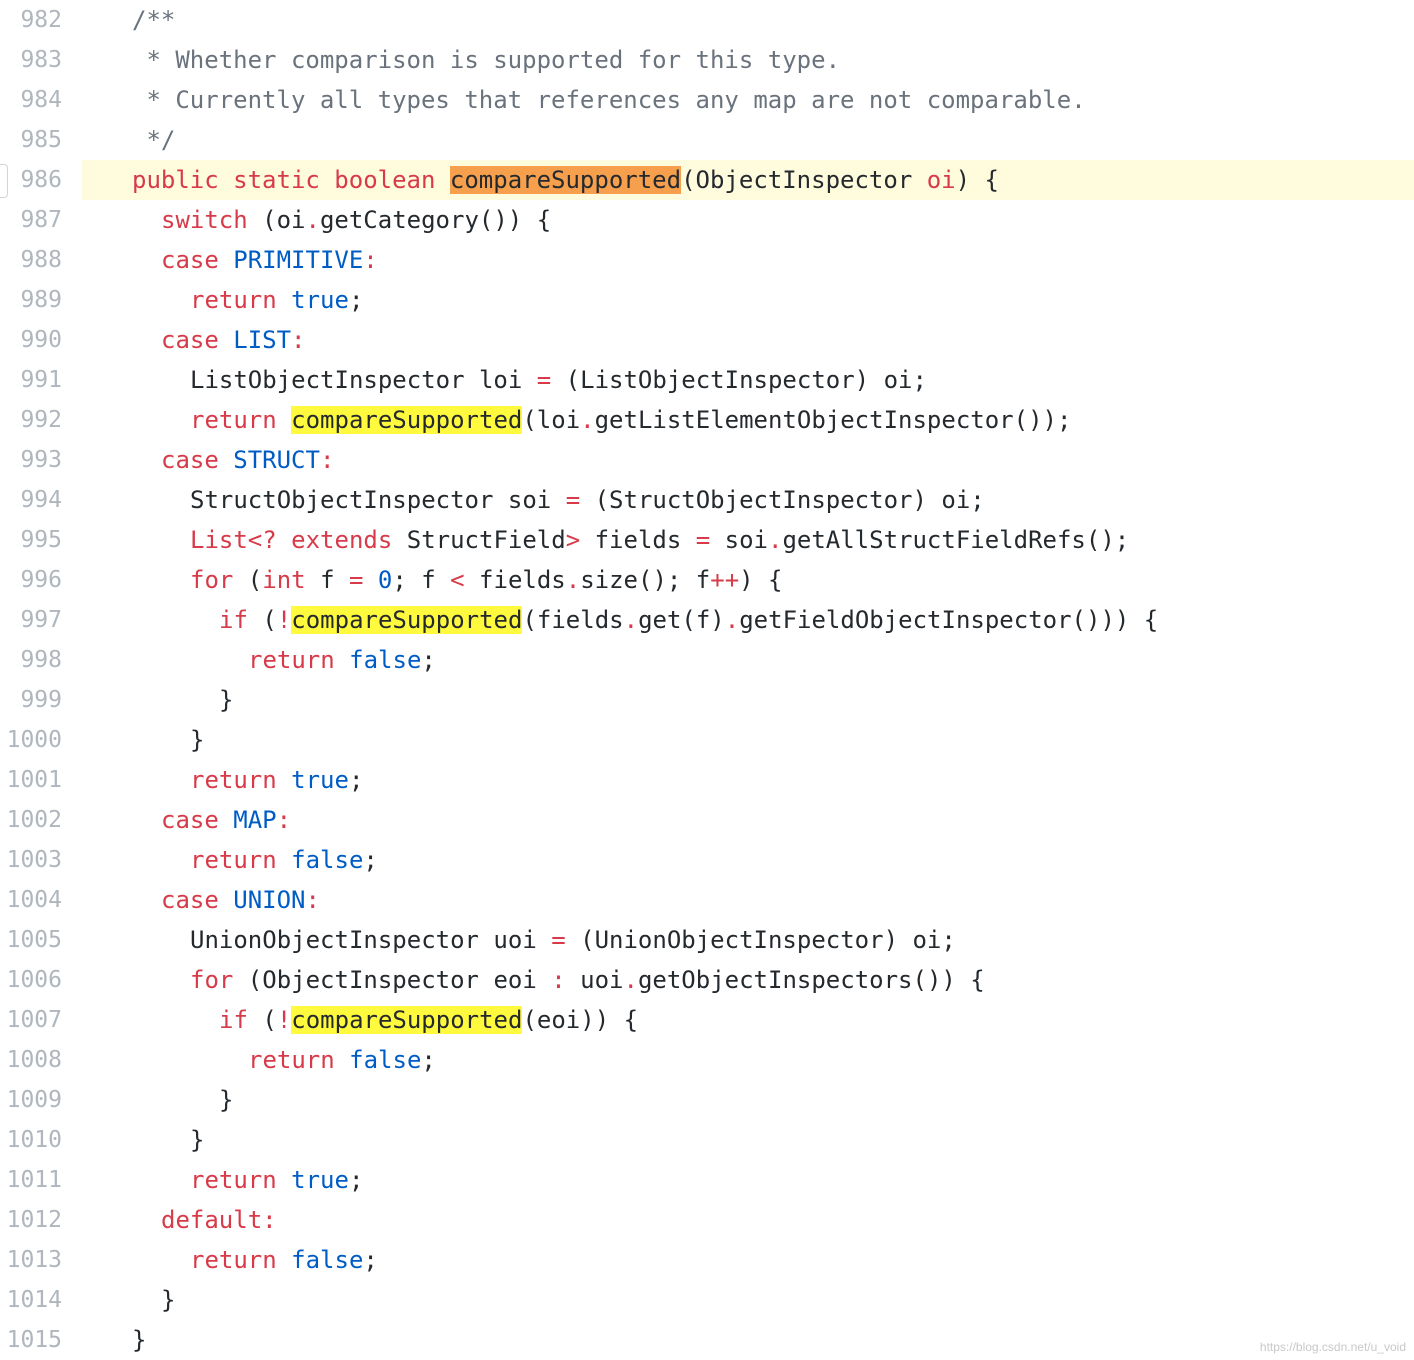 The width and height of the screenshot is (1414, 1360). Describe the element at coordinates (31, 980) in the screenshot. I see `line-number: 1006` at that location.